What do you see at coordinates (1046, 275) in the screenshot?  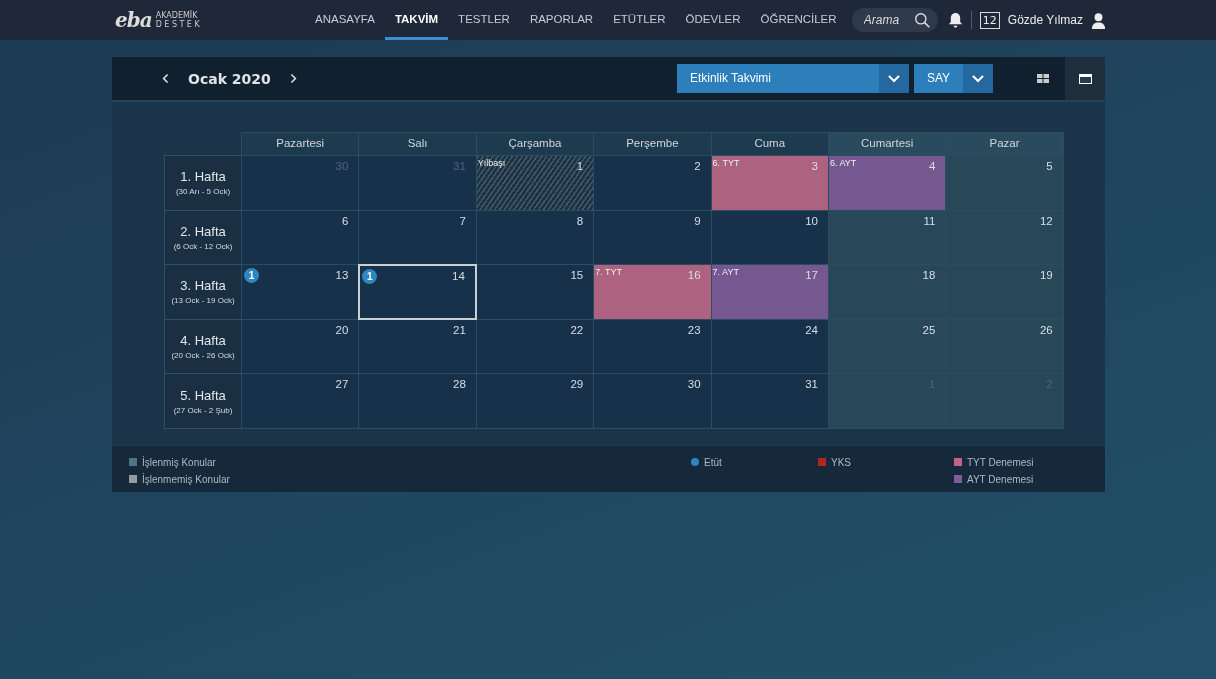 I see `day-number: 19` at bounding box center [1046, 275].